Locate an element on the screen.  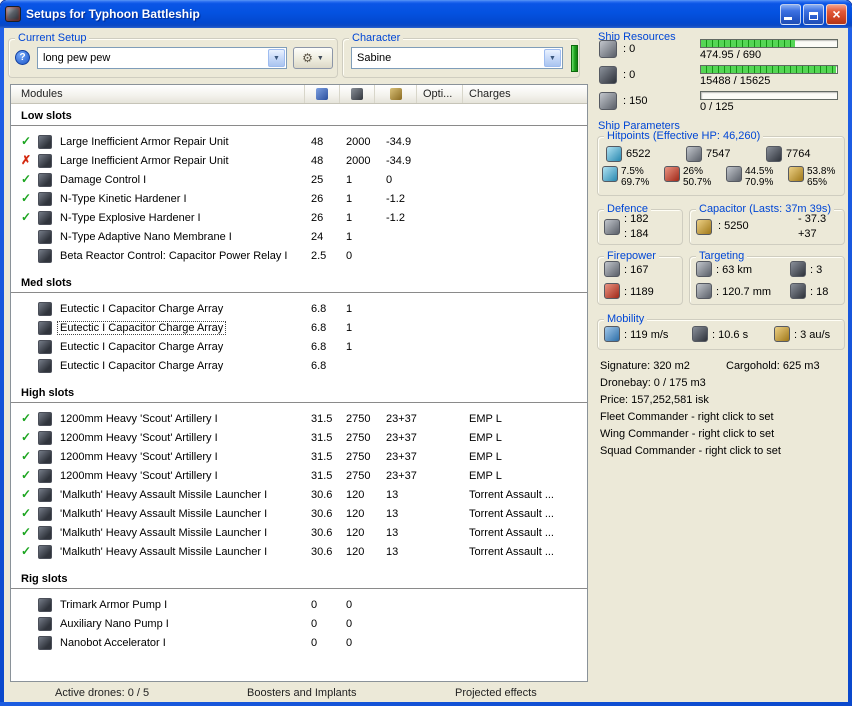
module-row: N-Type Adaptive Nano Membrane I 24 1 is located at coordinates (299, 237).